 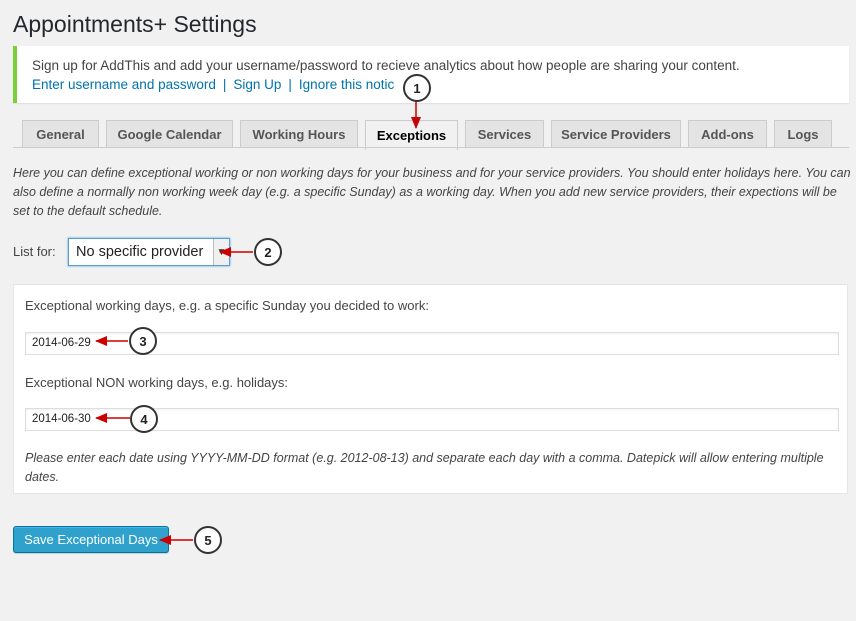 What do you see at coordinates (268, 252) in the screenshot?
I see `callout-2: 2` at bounding box center [268, 252].